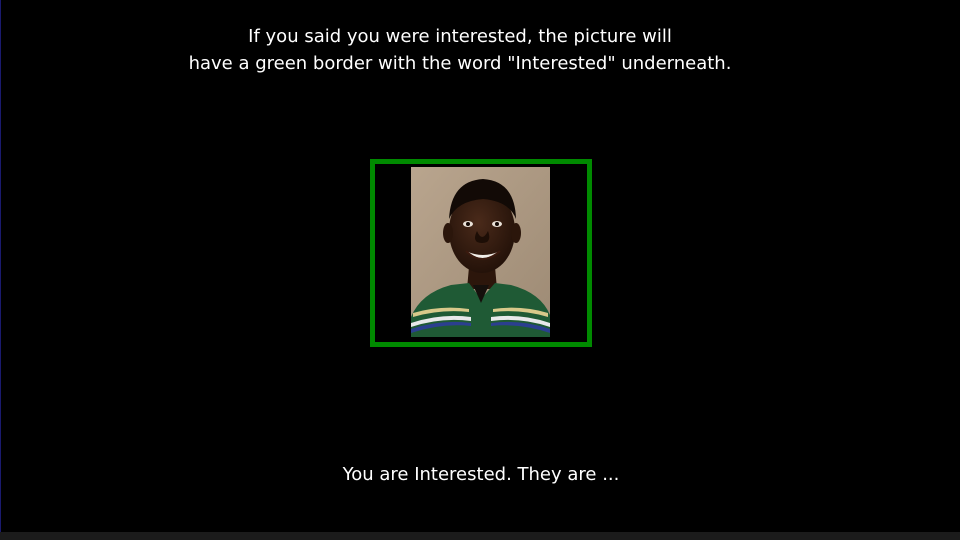 Image resolution: width=960 pixels, height=540 pixels. I want to click on interested-photo-frame, so click(481, 253).